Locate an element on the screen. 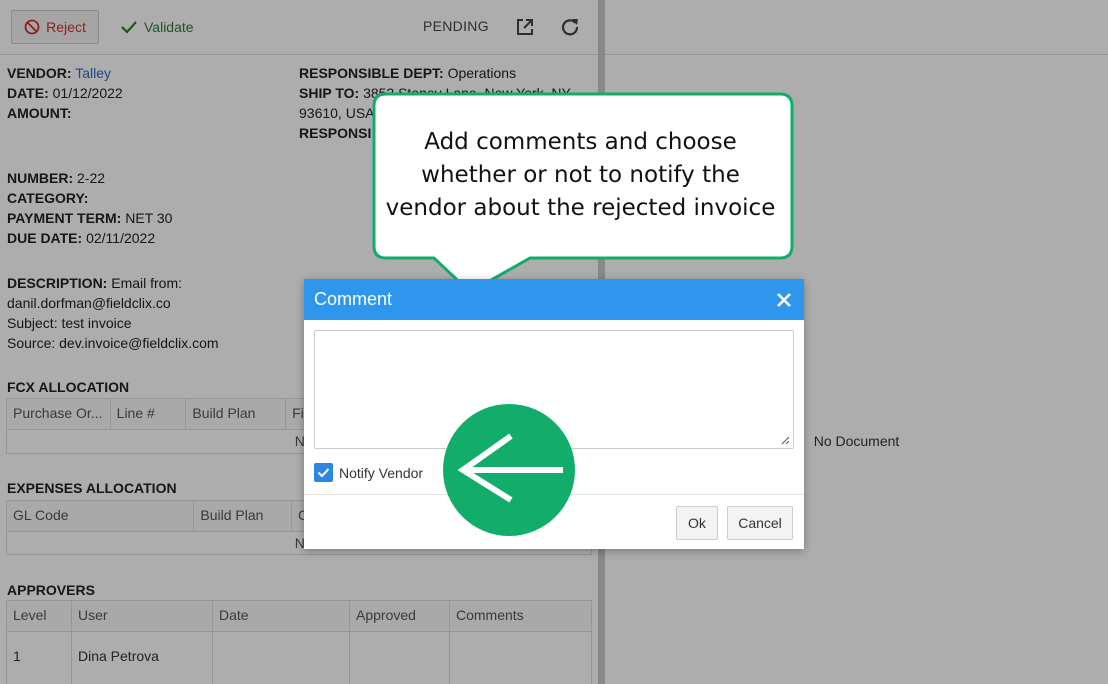  callout-line1: Add comments and choose is located at coordinates (580, 142).